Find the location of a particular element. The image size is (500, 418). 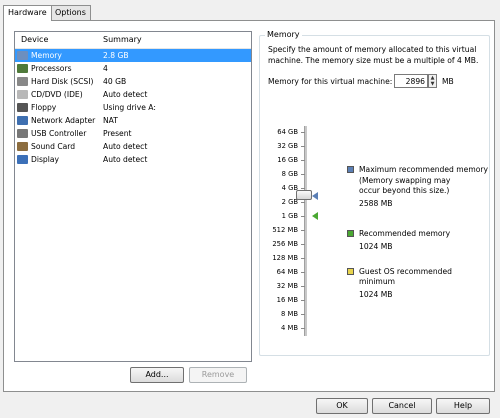

recommended-memory-legend-icon is located at coordinates (350, 233).